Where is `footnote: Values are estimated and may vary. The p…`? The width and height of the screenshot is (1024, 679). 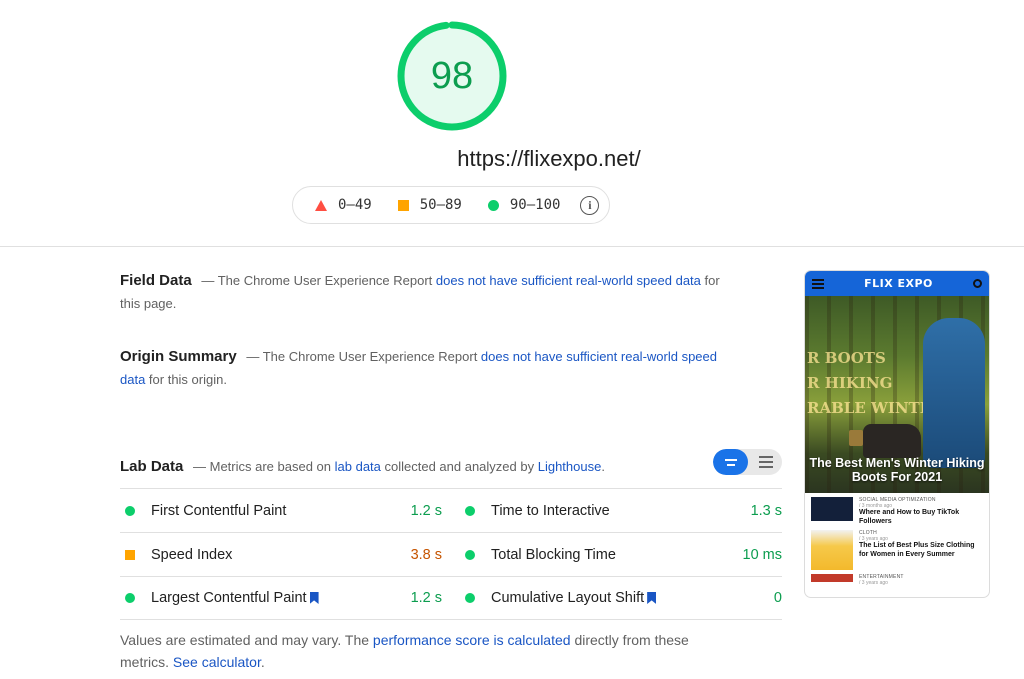 footnote: Values are estimated and may vary. The p… is located at coordinates (430, 651).